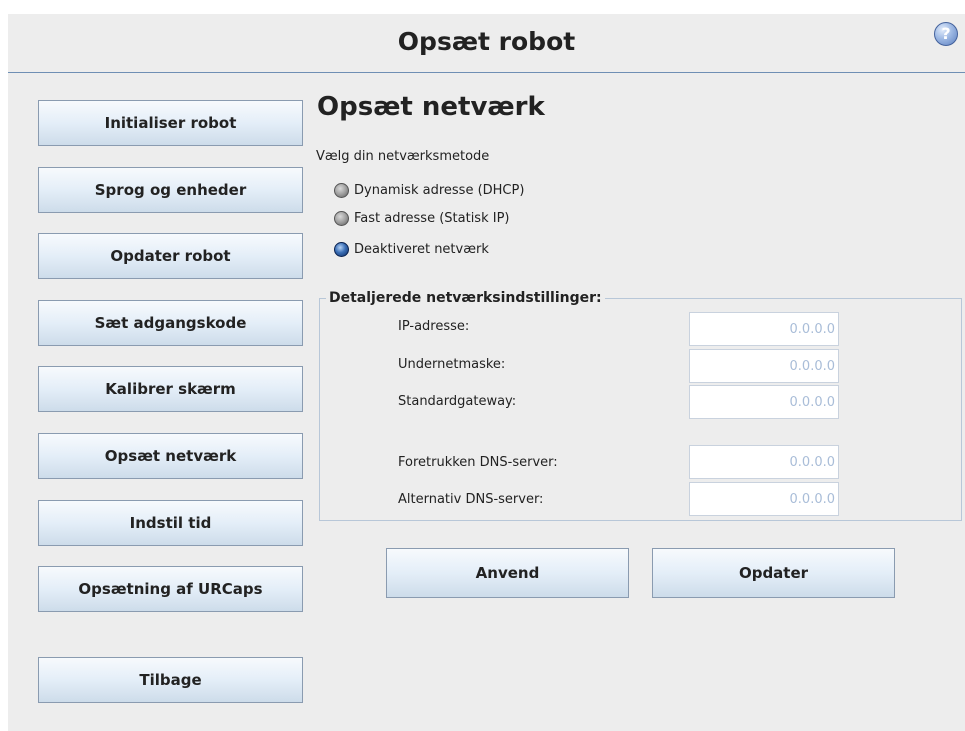 This screenshot has height=731, width=965. Describe the element at coordinates (764, 462) in the screenshot. I see `preferred-dns-field` at that location.